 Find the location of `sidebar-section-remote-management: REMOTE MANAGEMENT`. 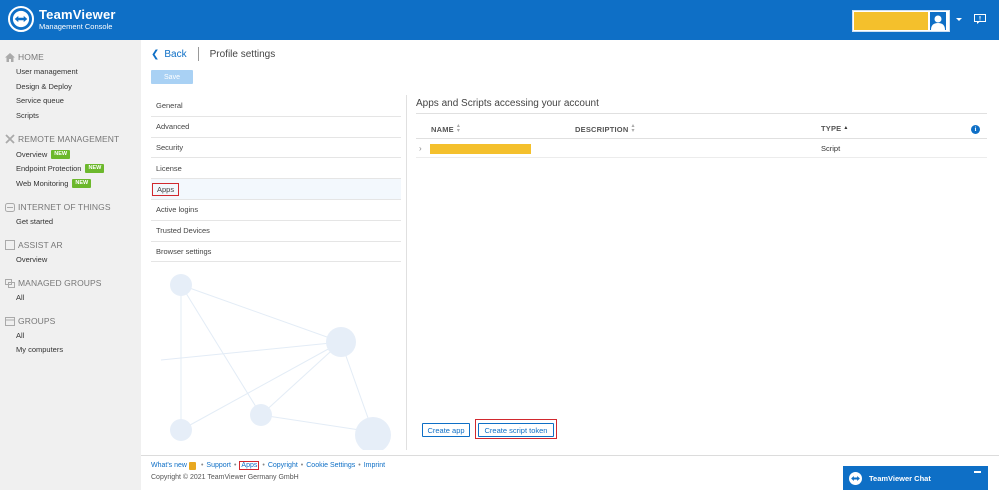

sidebar-section-remote-management: REMOTE MANAGEMENT is located at coordinates (62, 139).